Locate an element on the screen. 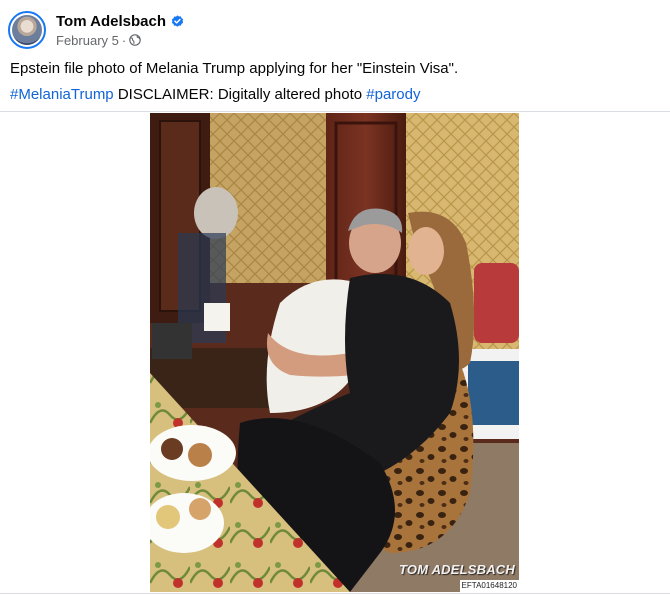 This screenshot has width=670, height=595. post-date: February 5 is located at coordinates (87, 40).